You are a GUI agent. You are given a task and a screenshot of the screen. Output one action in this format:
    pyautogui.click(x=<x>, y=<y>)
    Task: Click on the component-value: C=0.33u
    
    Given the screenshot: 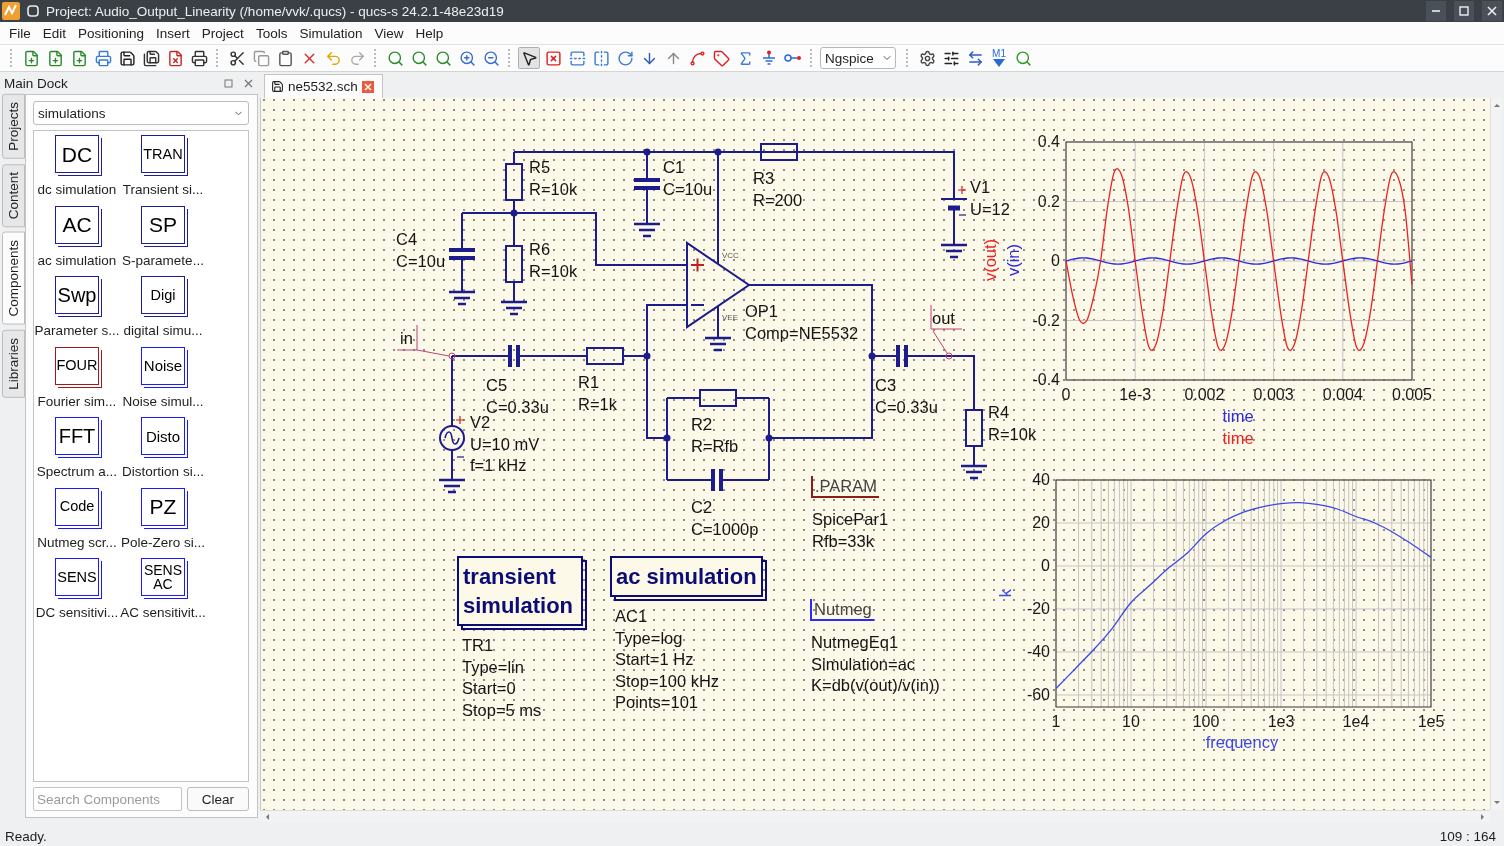 What is the action you would take?
    pyautogui.click(x=517, y=406)
    